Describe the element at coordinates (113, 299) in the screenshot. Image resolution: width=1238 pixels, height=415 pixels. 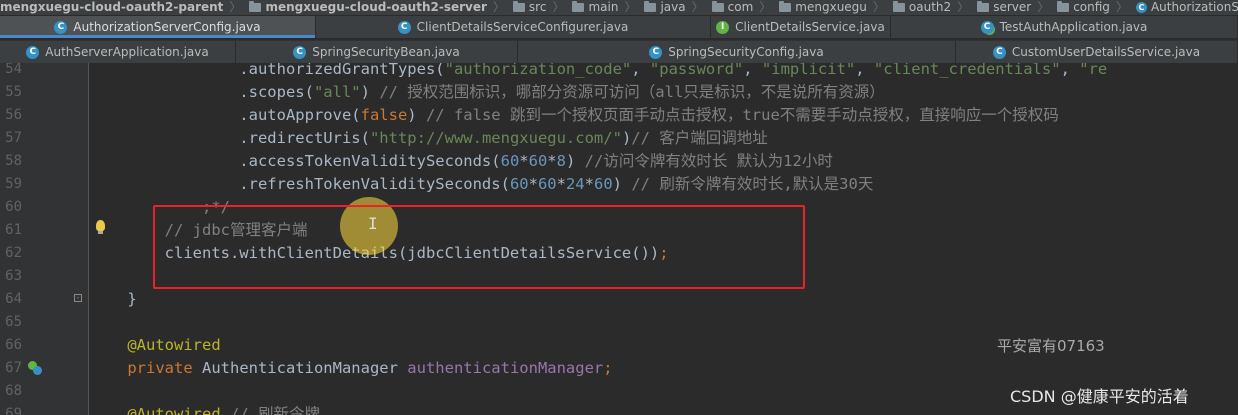
I see `code-text: }` at that location.